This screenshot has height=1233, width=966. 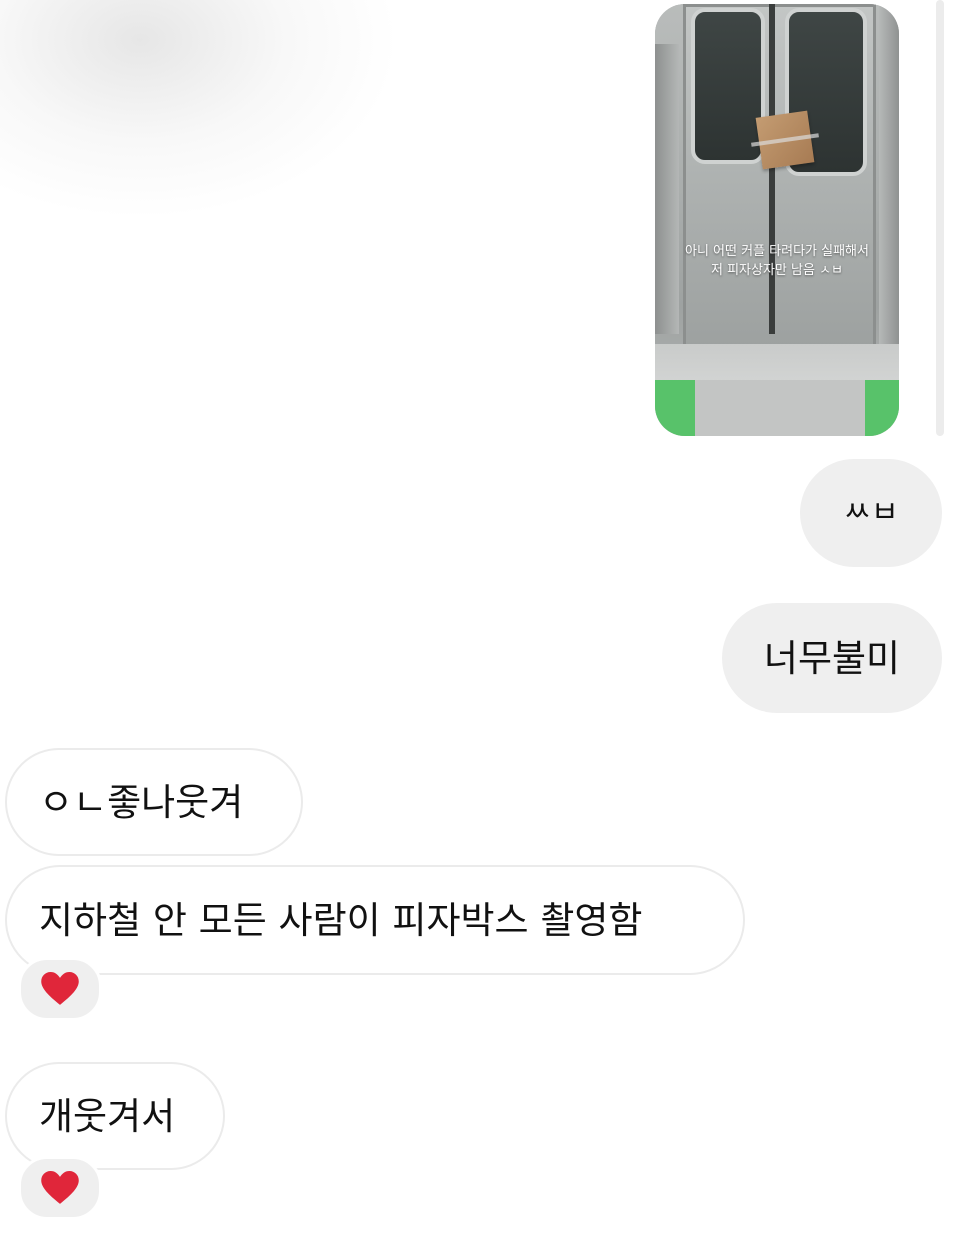 What do you see at coordinates (154, 802) in the screenshot?
I see `message-bubble-received: ㅇㄴ좋나웃겨` at bounding box center [154, 802].